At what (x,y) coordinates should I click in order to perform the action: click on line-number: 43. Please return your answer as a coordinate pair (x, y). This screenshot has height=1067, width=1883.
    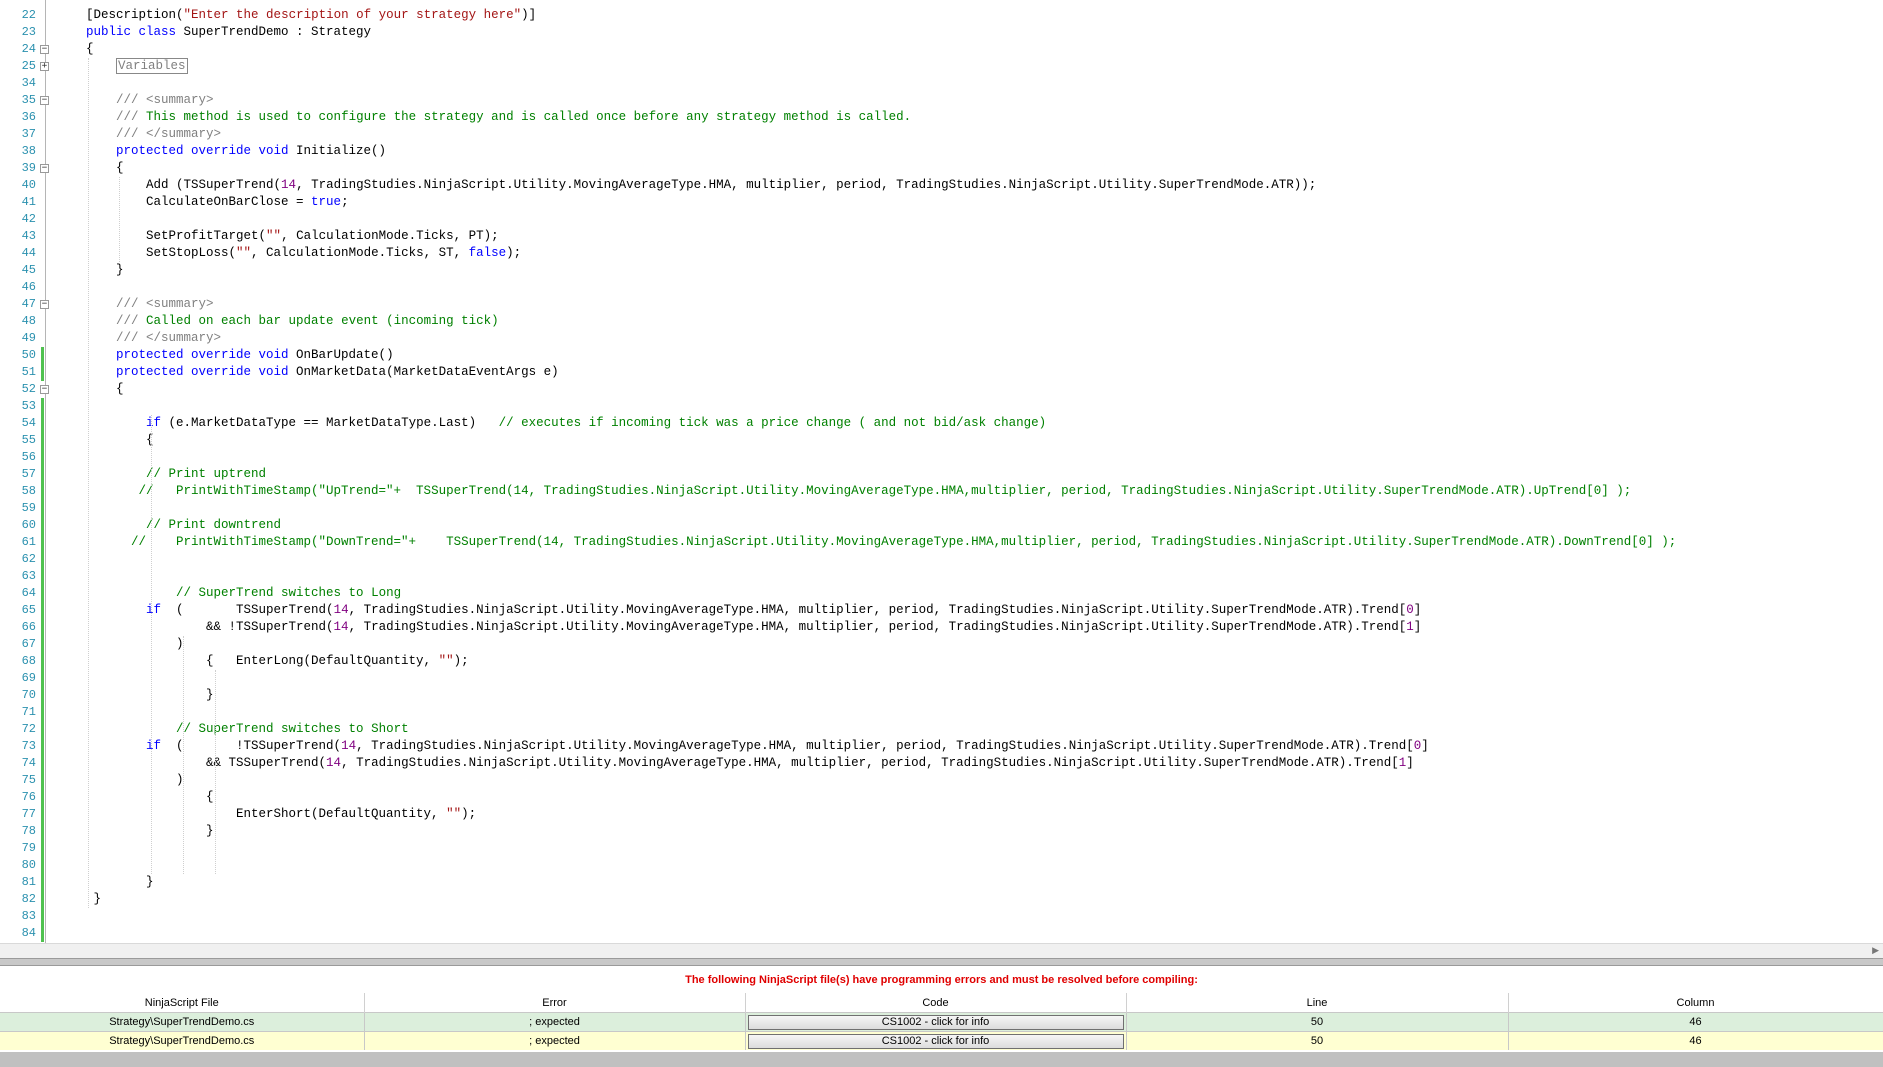
    Looking at the image, I should click on (28, 236).